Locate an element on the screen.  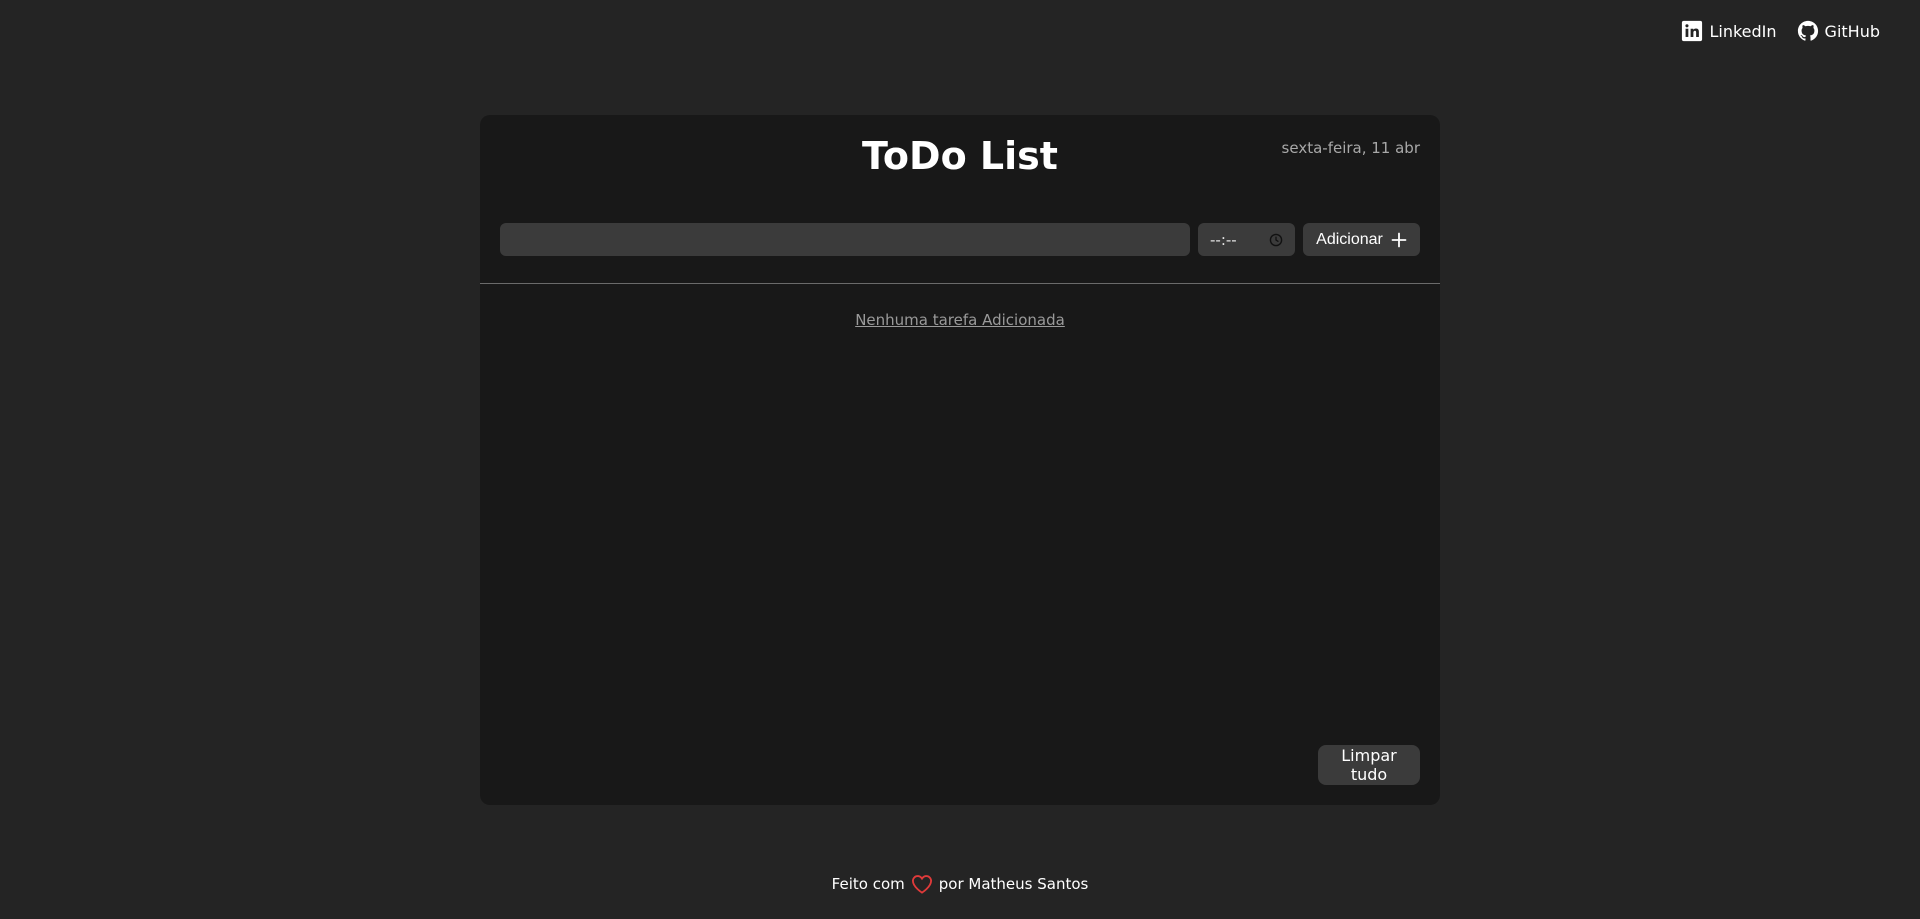
footer: Feito com por Matheus Santos is located at coordinates (960, 884).